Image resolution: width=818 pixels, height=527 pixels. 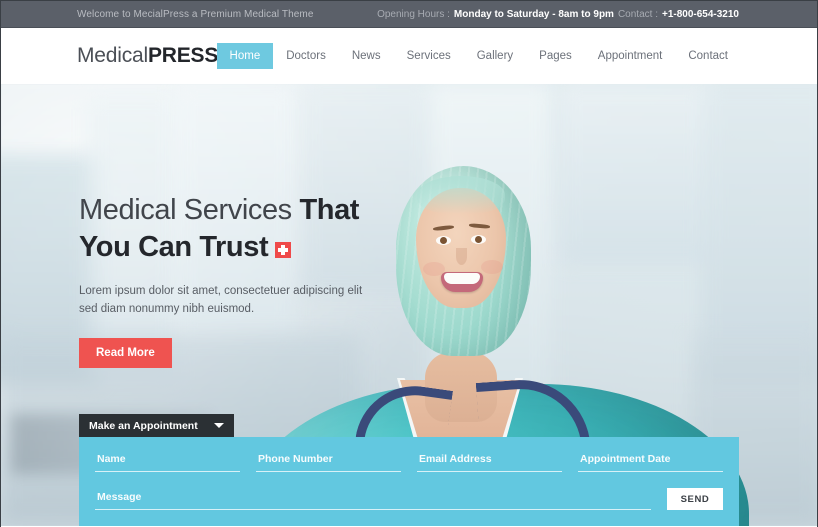 What do you see at coordinates (489, 461) in the screenshot?
I see `email-input` at bounding box center [489, 461].